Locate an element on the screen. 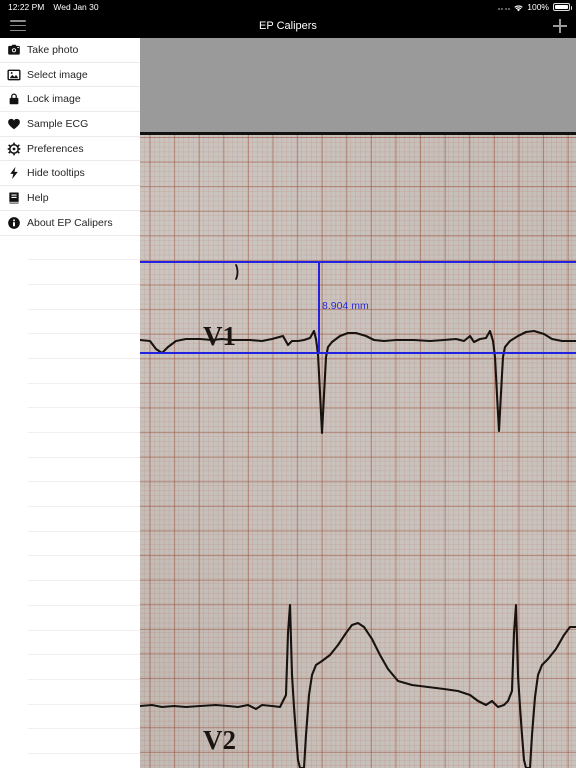 This screenshot has height=768, width=576. status-bar-right: 100% is located at coordinates (534, 7).